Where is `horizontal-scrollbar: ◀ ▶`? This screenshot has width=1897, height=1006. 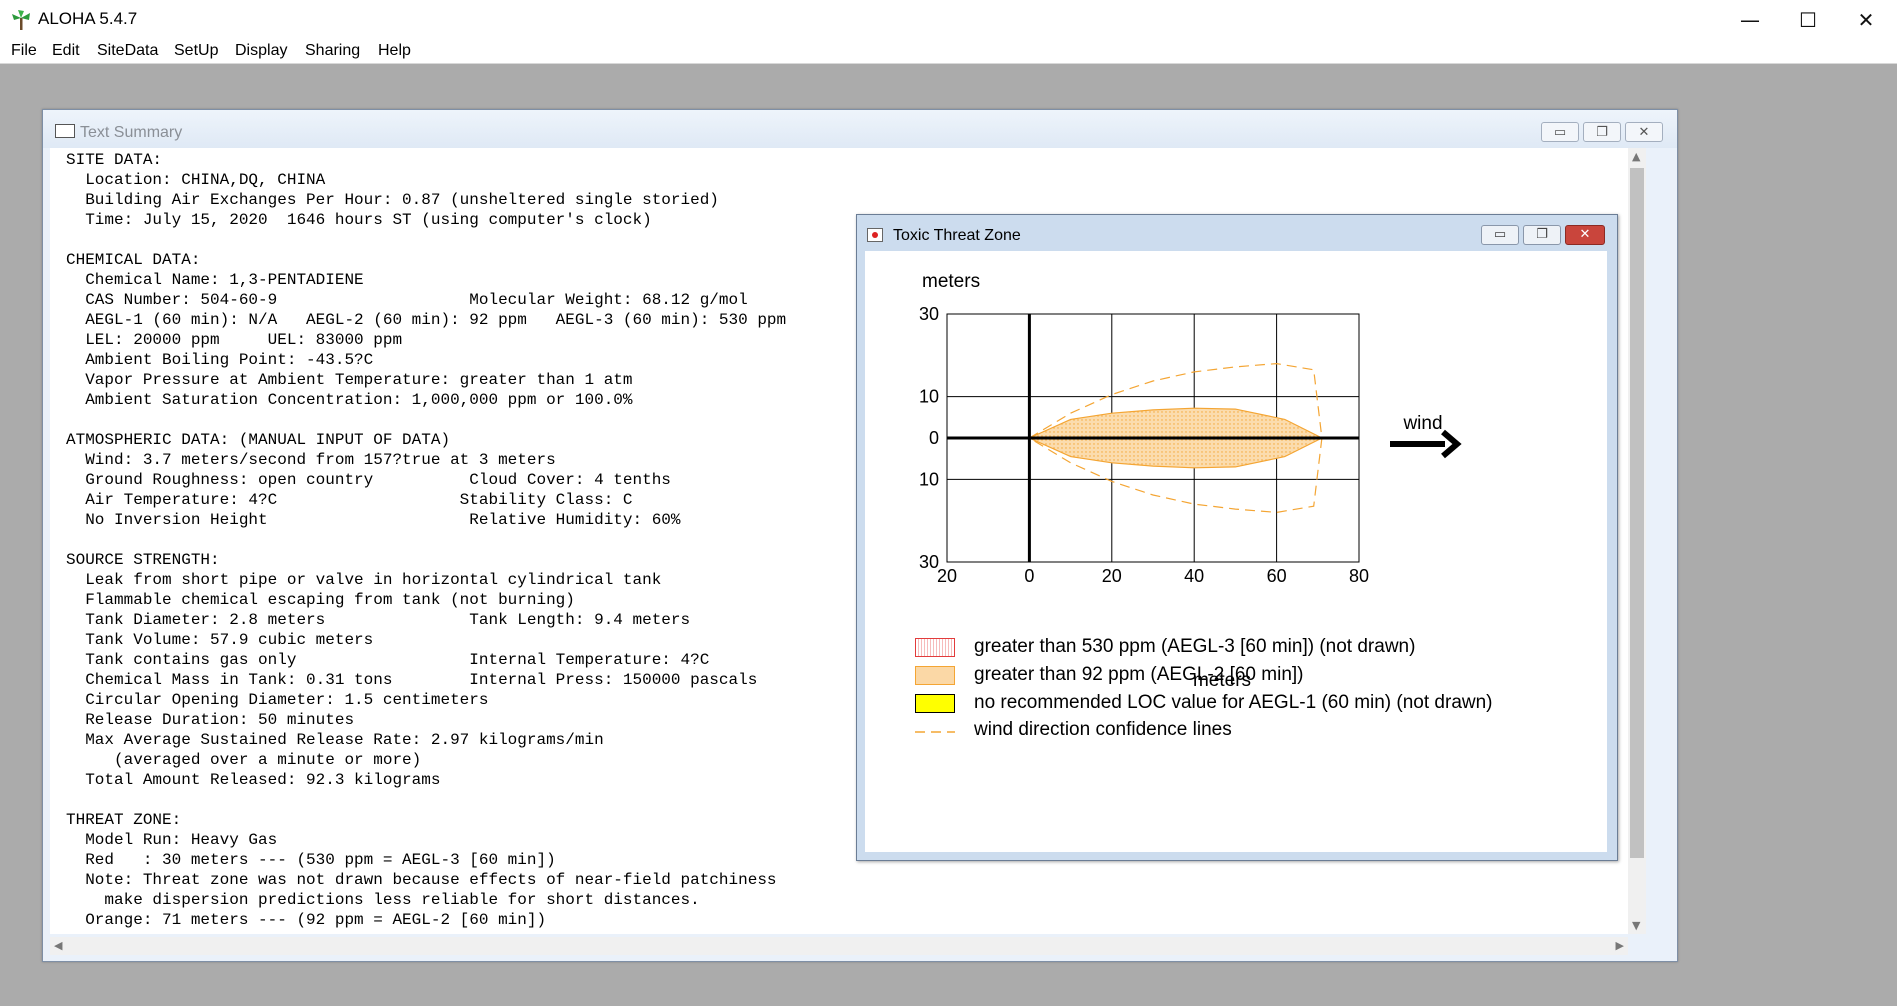 horizontal-scrollbar: ◀ ▶ is located at coordinates (839, 946).